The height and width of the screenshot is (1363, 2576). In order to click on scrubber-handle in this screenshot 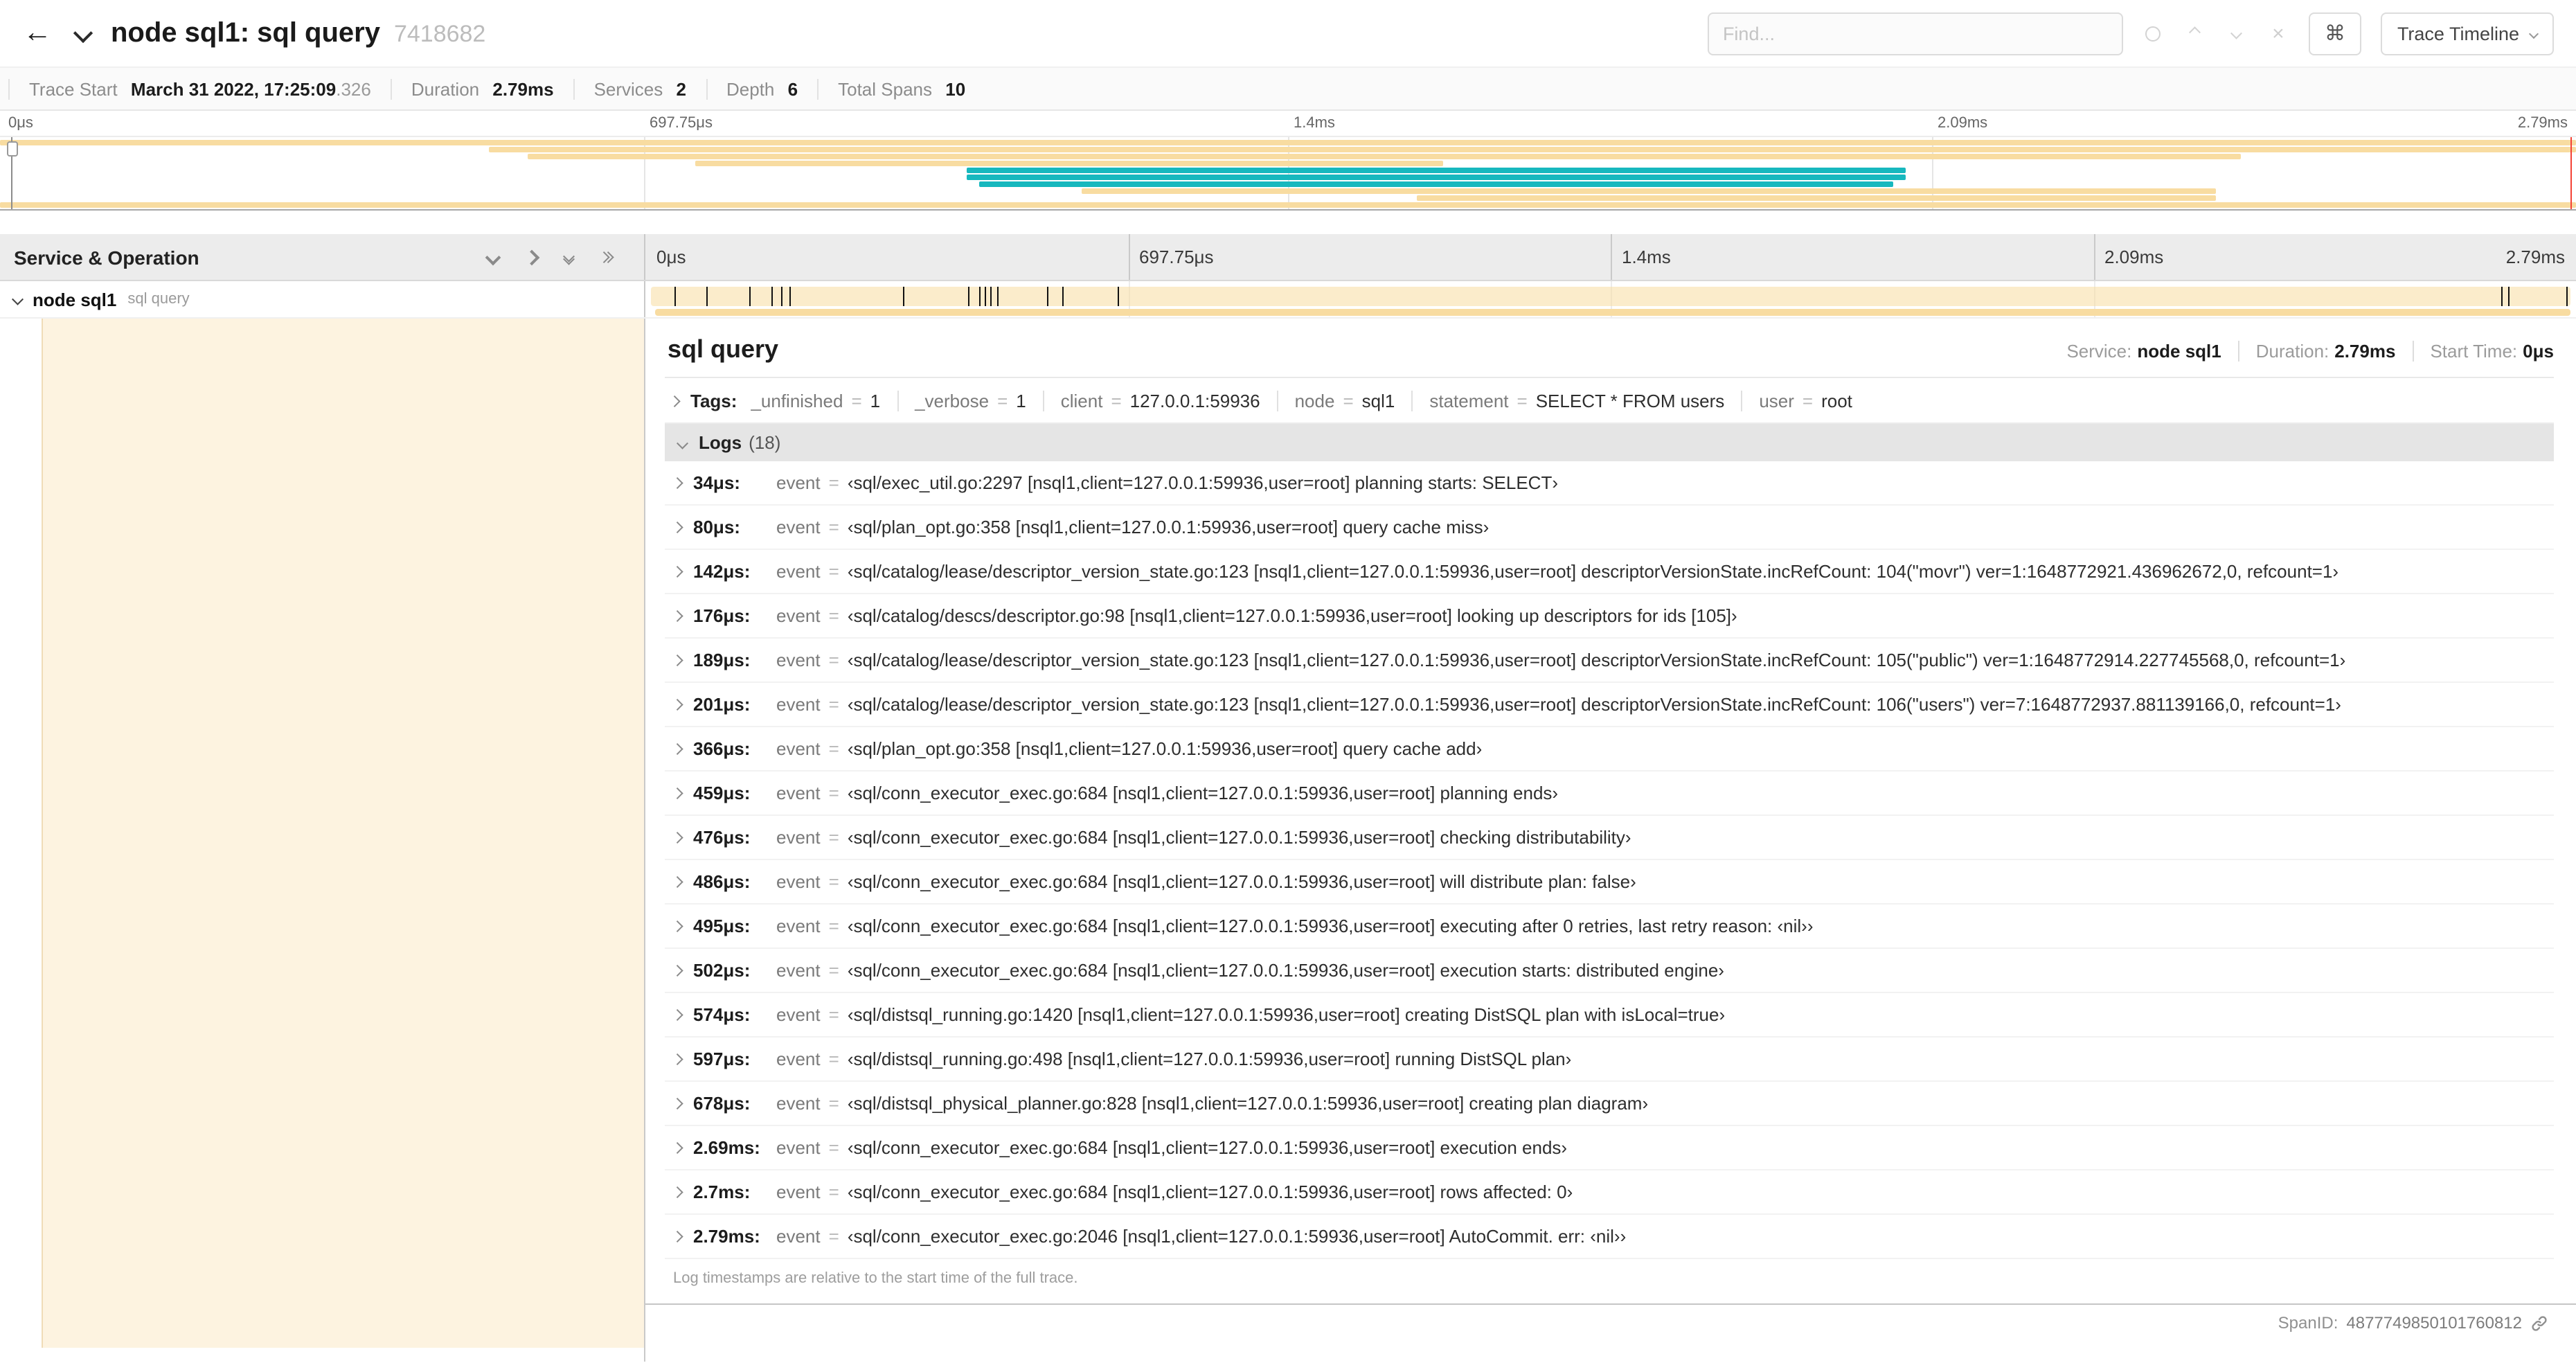, I will do `click(12, 149)`.